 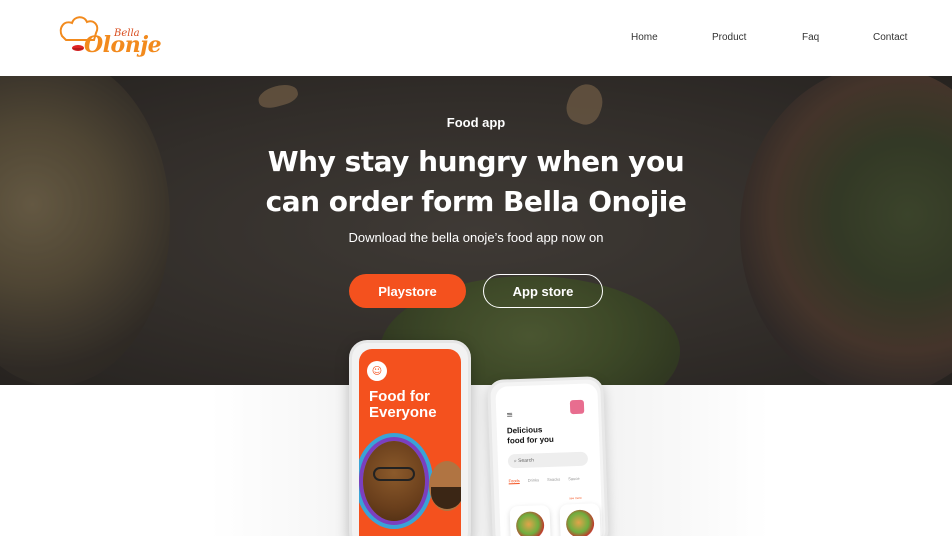 I want to click on category-tabs: Foods Drinks Snacks Sauce, so click(x=553, y=480).